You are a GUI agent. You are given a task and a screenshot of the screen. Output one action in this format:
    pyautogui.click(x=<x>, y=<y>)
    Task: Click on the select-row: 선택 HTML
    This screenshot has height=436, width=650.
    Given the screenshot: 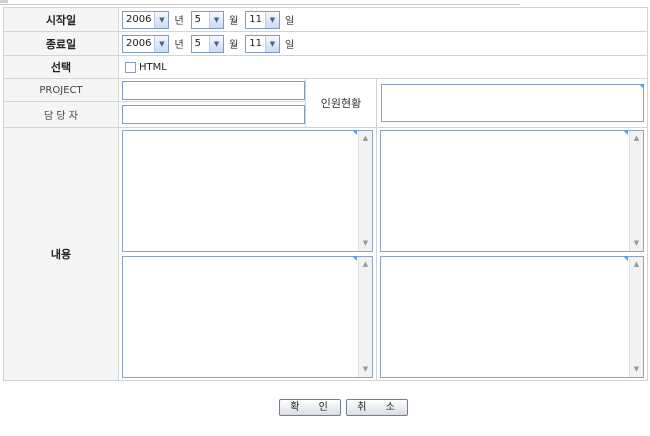 What is the action you would take?
    pyautogui.click(x=325, y=67)
    